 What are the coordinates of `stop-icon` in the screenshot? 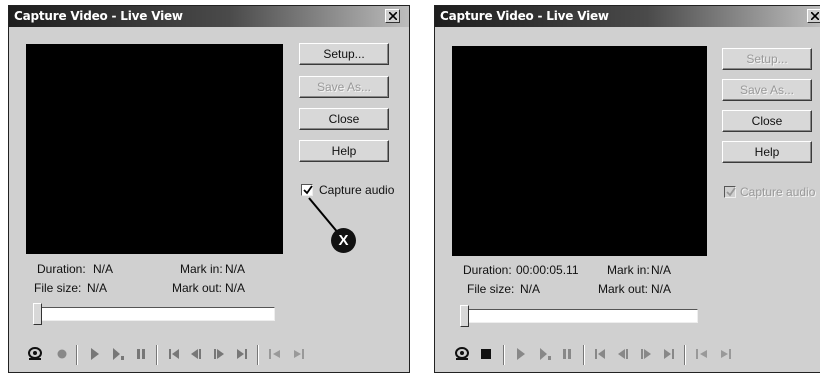 It's located at (486, 354).